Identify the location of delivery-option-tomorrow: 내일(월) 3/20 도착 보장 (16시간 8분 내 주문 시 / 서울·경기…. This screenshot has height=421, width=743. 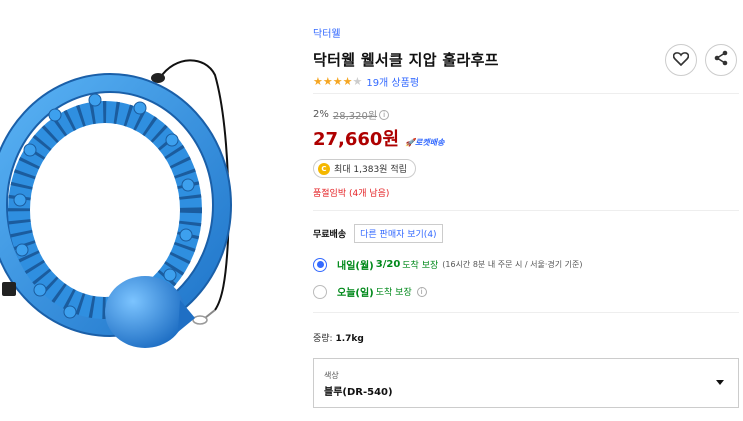
(448, 264).